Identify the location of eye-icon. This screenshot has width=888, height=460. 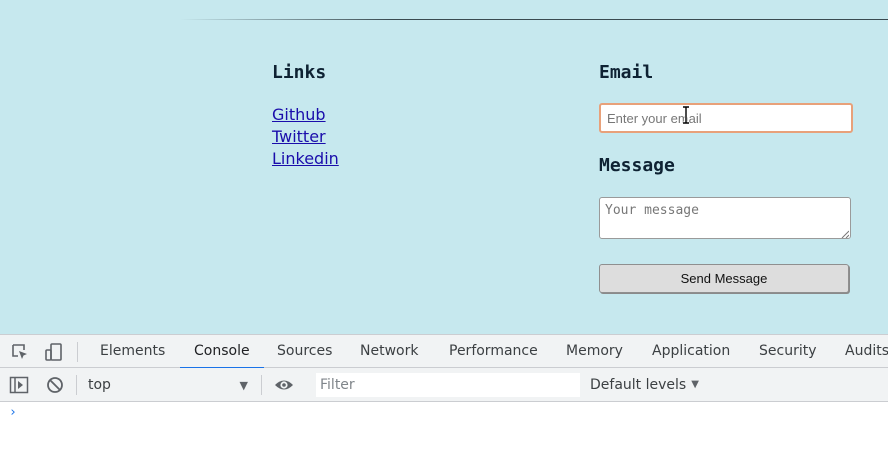
(284, 385).